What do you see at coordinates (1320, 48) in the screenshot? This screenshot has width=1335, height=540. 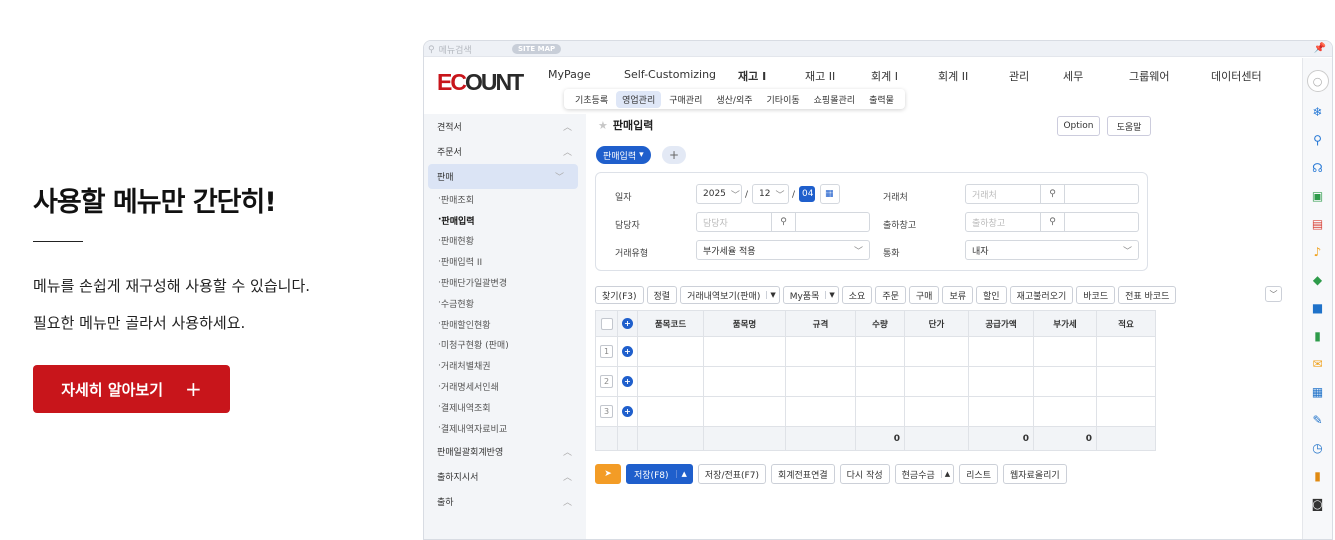 I see `pin-icon: 📌` at bounding box center [1320, 48].